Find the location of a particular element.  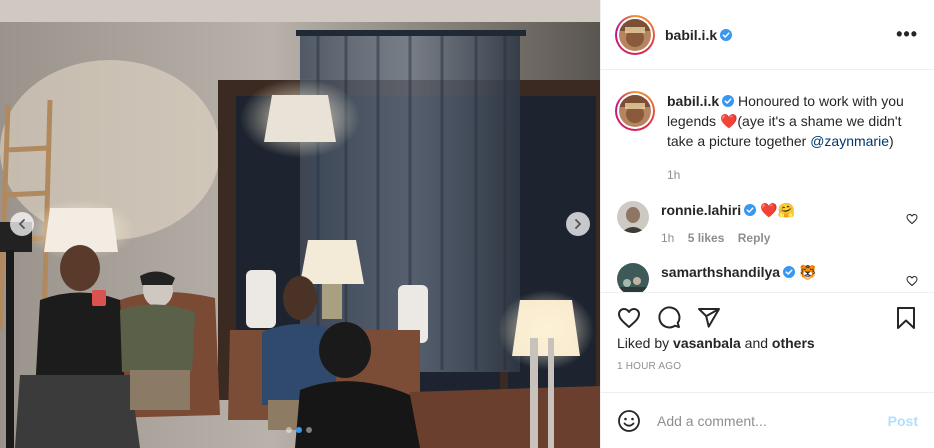

post-header: babil.i.k ••• is located at coordinates (767, 35).